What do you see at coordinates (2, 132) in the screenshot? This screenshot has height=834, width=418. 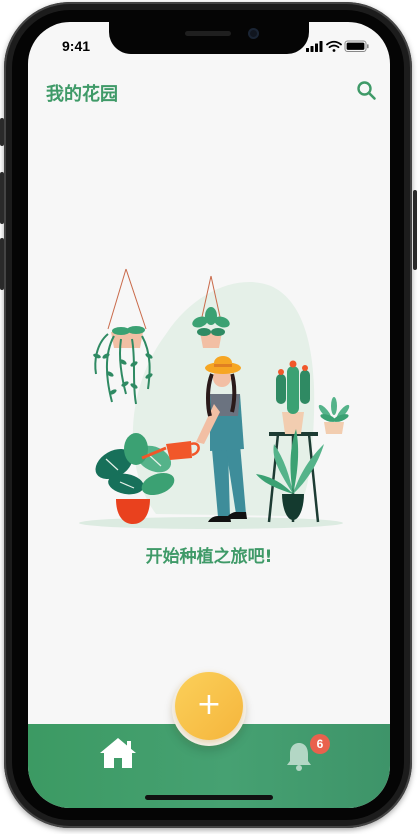 I see `mute-switch` at bounding box center [2, 132].